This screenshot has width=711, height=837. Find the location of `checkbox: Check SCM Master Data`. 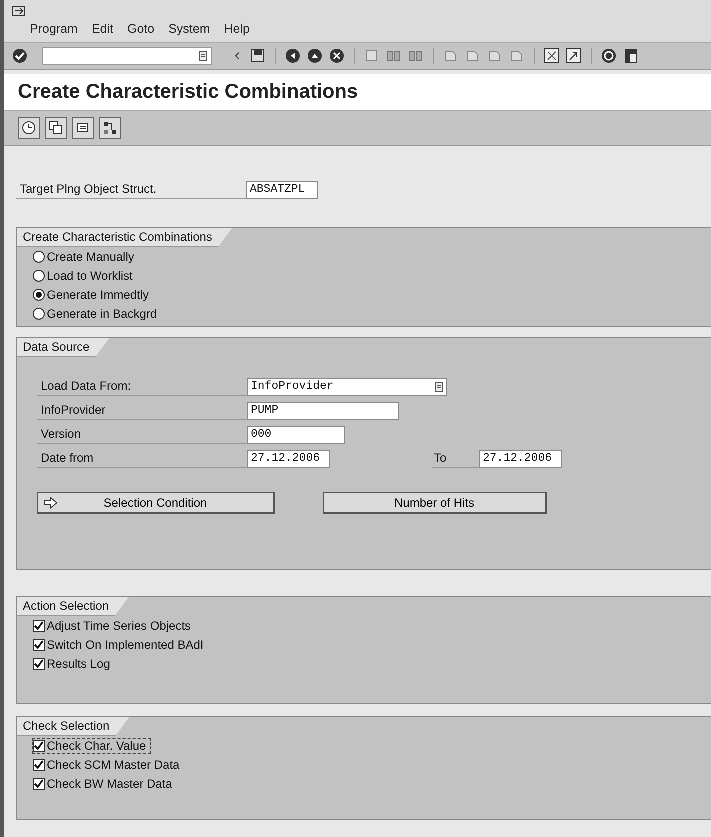

checkbox: Check SCM Master Data is located at coordinates (108, 765).